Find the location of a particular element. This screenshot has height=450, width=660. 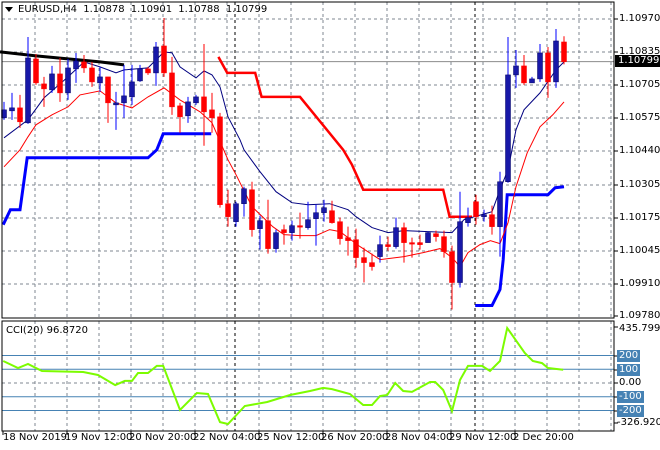

time-tick: 2 Dec 20:00 is located at coordinates (543, 437).